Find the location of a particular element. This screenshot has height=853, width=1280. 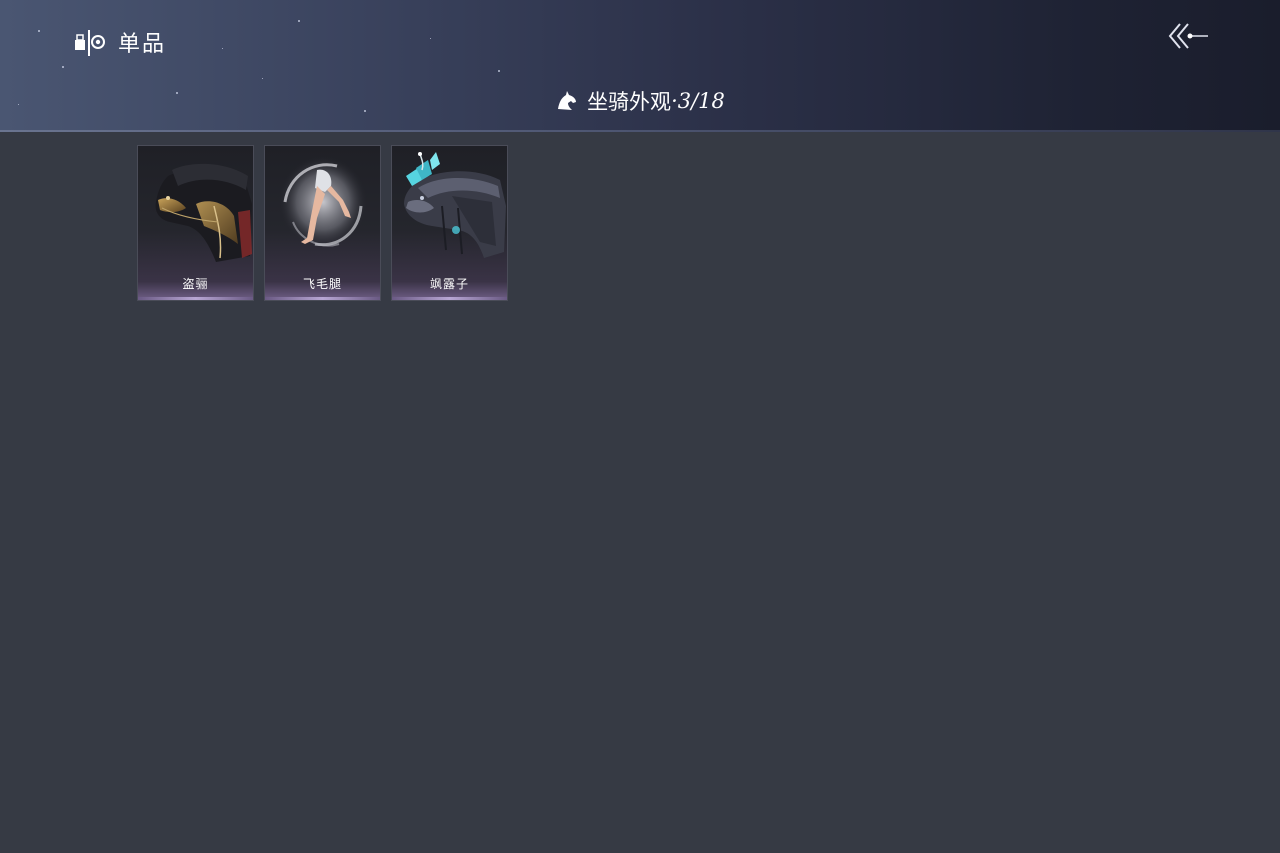

item-card: 飞毛腿 is located at coordinates (322, 223).